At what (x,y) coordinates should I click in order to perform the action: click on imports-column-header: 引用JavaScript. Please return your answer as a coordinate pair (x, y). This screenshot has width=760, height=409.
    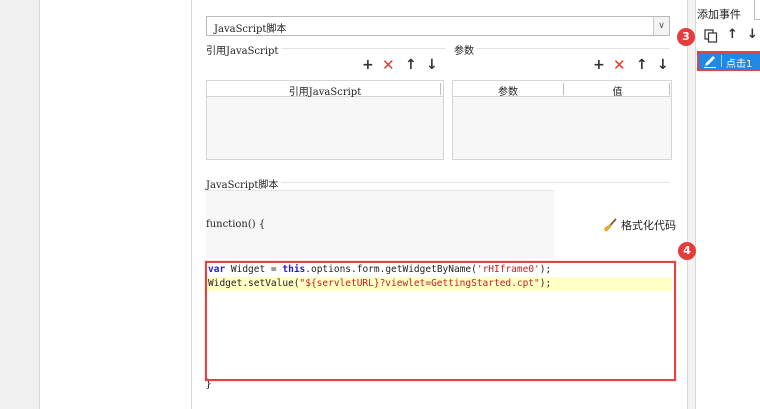
    Looking at the image, I should click on (325, 92).